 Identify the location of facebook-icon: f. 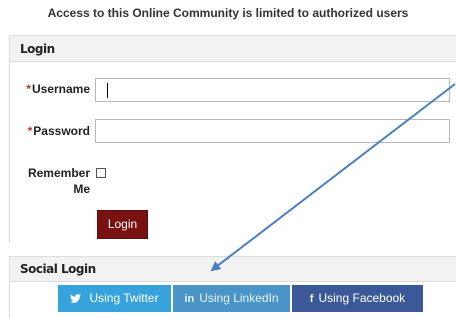
(311, 299).